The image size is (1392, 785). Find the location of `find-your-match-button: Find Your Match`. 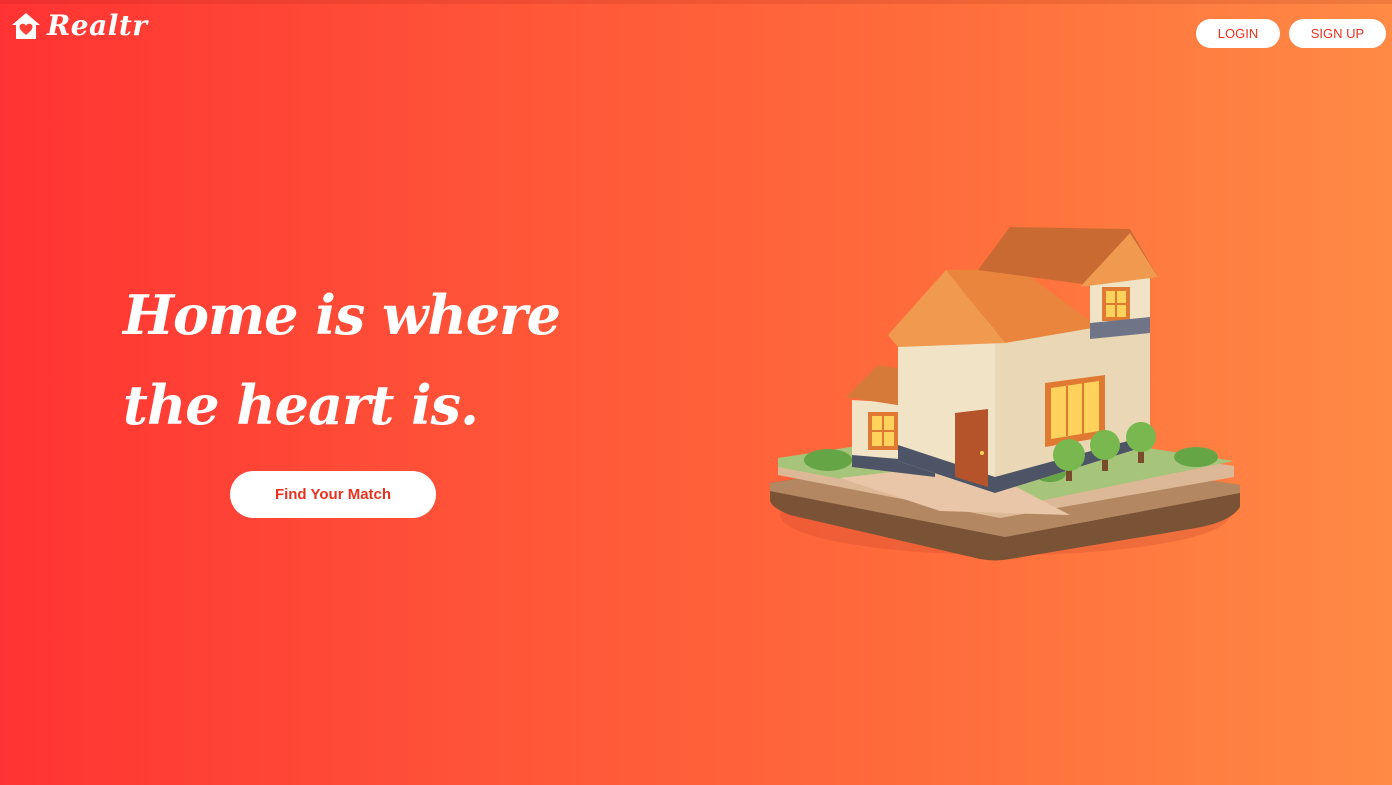

find-your-match-button: Find Your Match is located at coordinates (333, 494).